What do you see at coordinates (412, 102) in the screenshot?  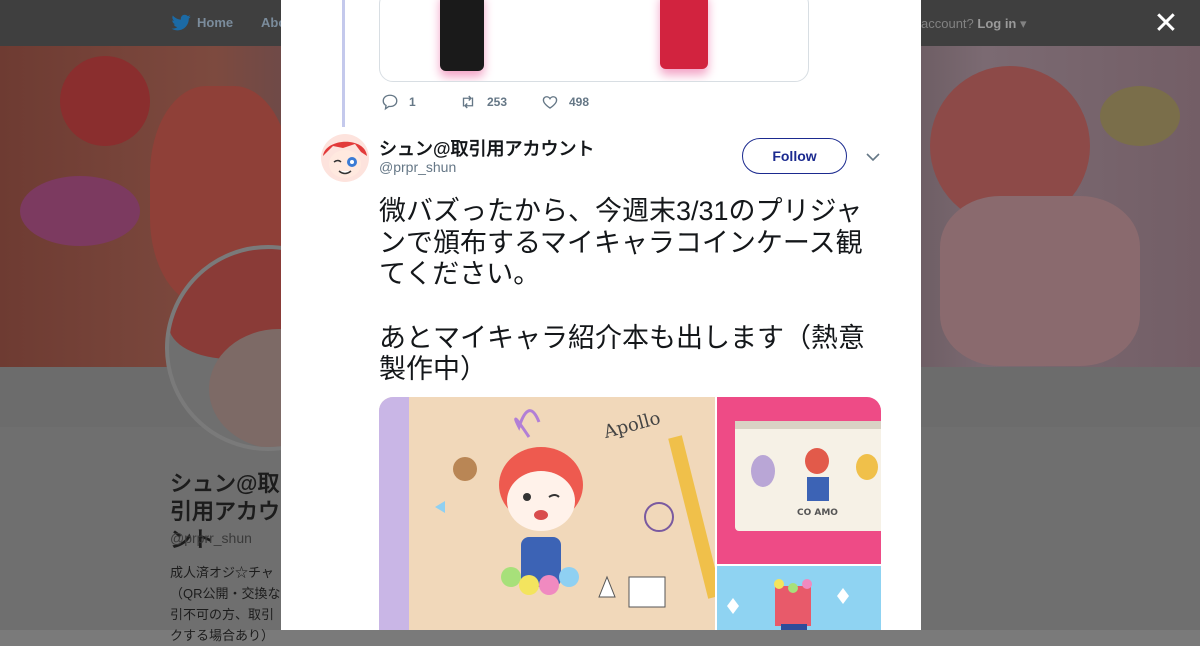 I see `reply-count: 1` at bounding box center [412, 102].